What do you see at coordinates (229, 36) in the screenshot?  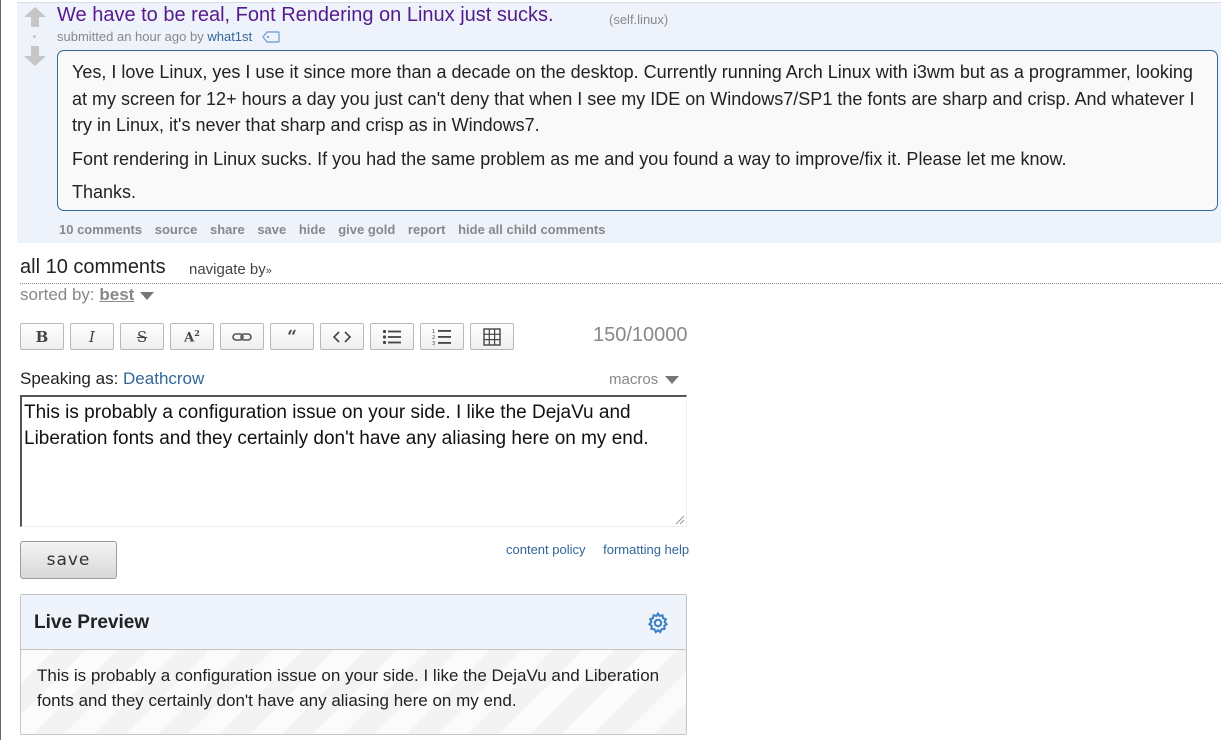 I see `author-link: what1st` at bounding box center [229, 36].